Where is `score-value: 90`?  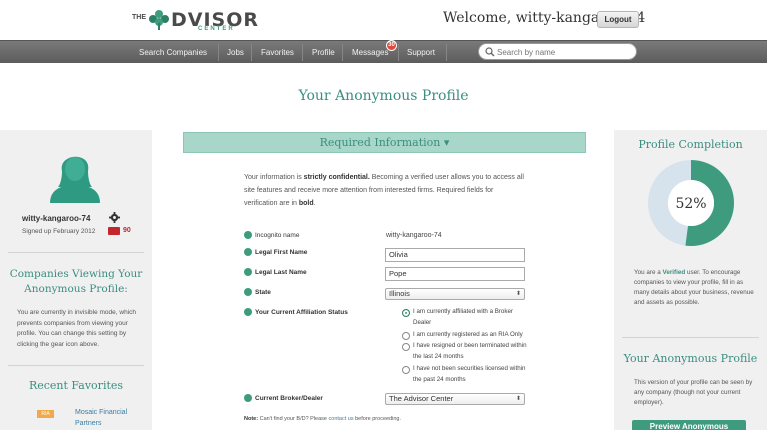
score-value: 90 is located at coordinates (127, 230).